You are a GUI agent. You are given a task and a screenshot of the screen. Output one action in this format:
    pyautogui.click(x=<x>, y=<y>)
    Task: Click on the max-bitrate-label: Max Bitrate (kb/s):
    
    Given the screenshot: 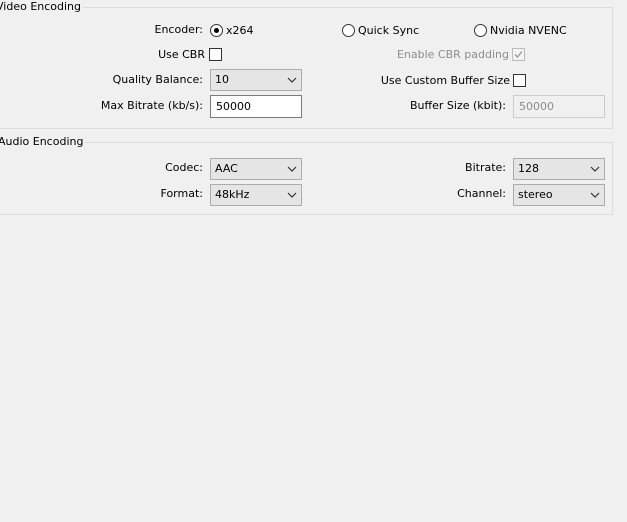 What is the action you would take?
    pyautogui.click(x=151, y=105)
    